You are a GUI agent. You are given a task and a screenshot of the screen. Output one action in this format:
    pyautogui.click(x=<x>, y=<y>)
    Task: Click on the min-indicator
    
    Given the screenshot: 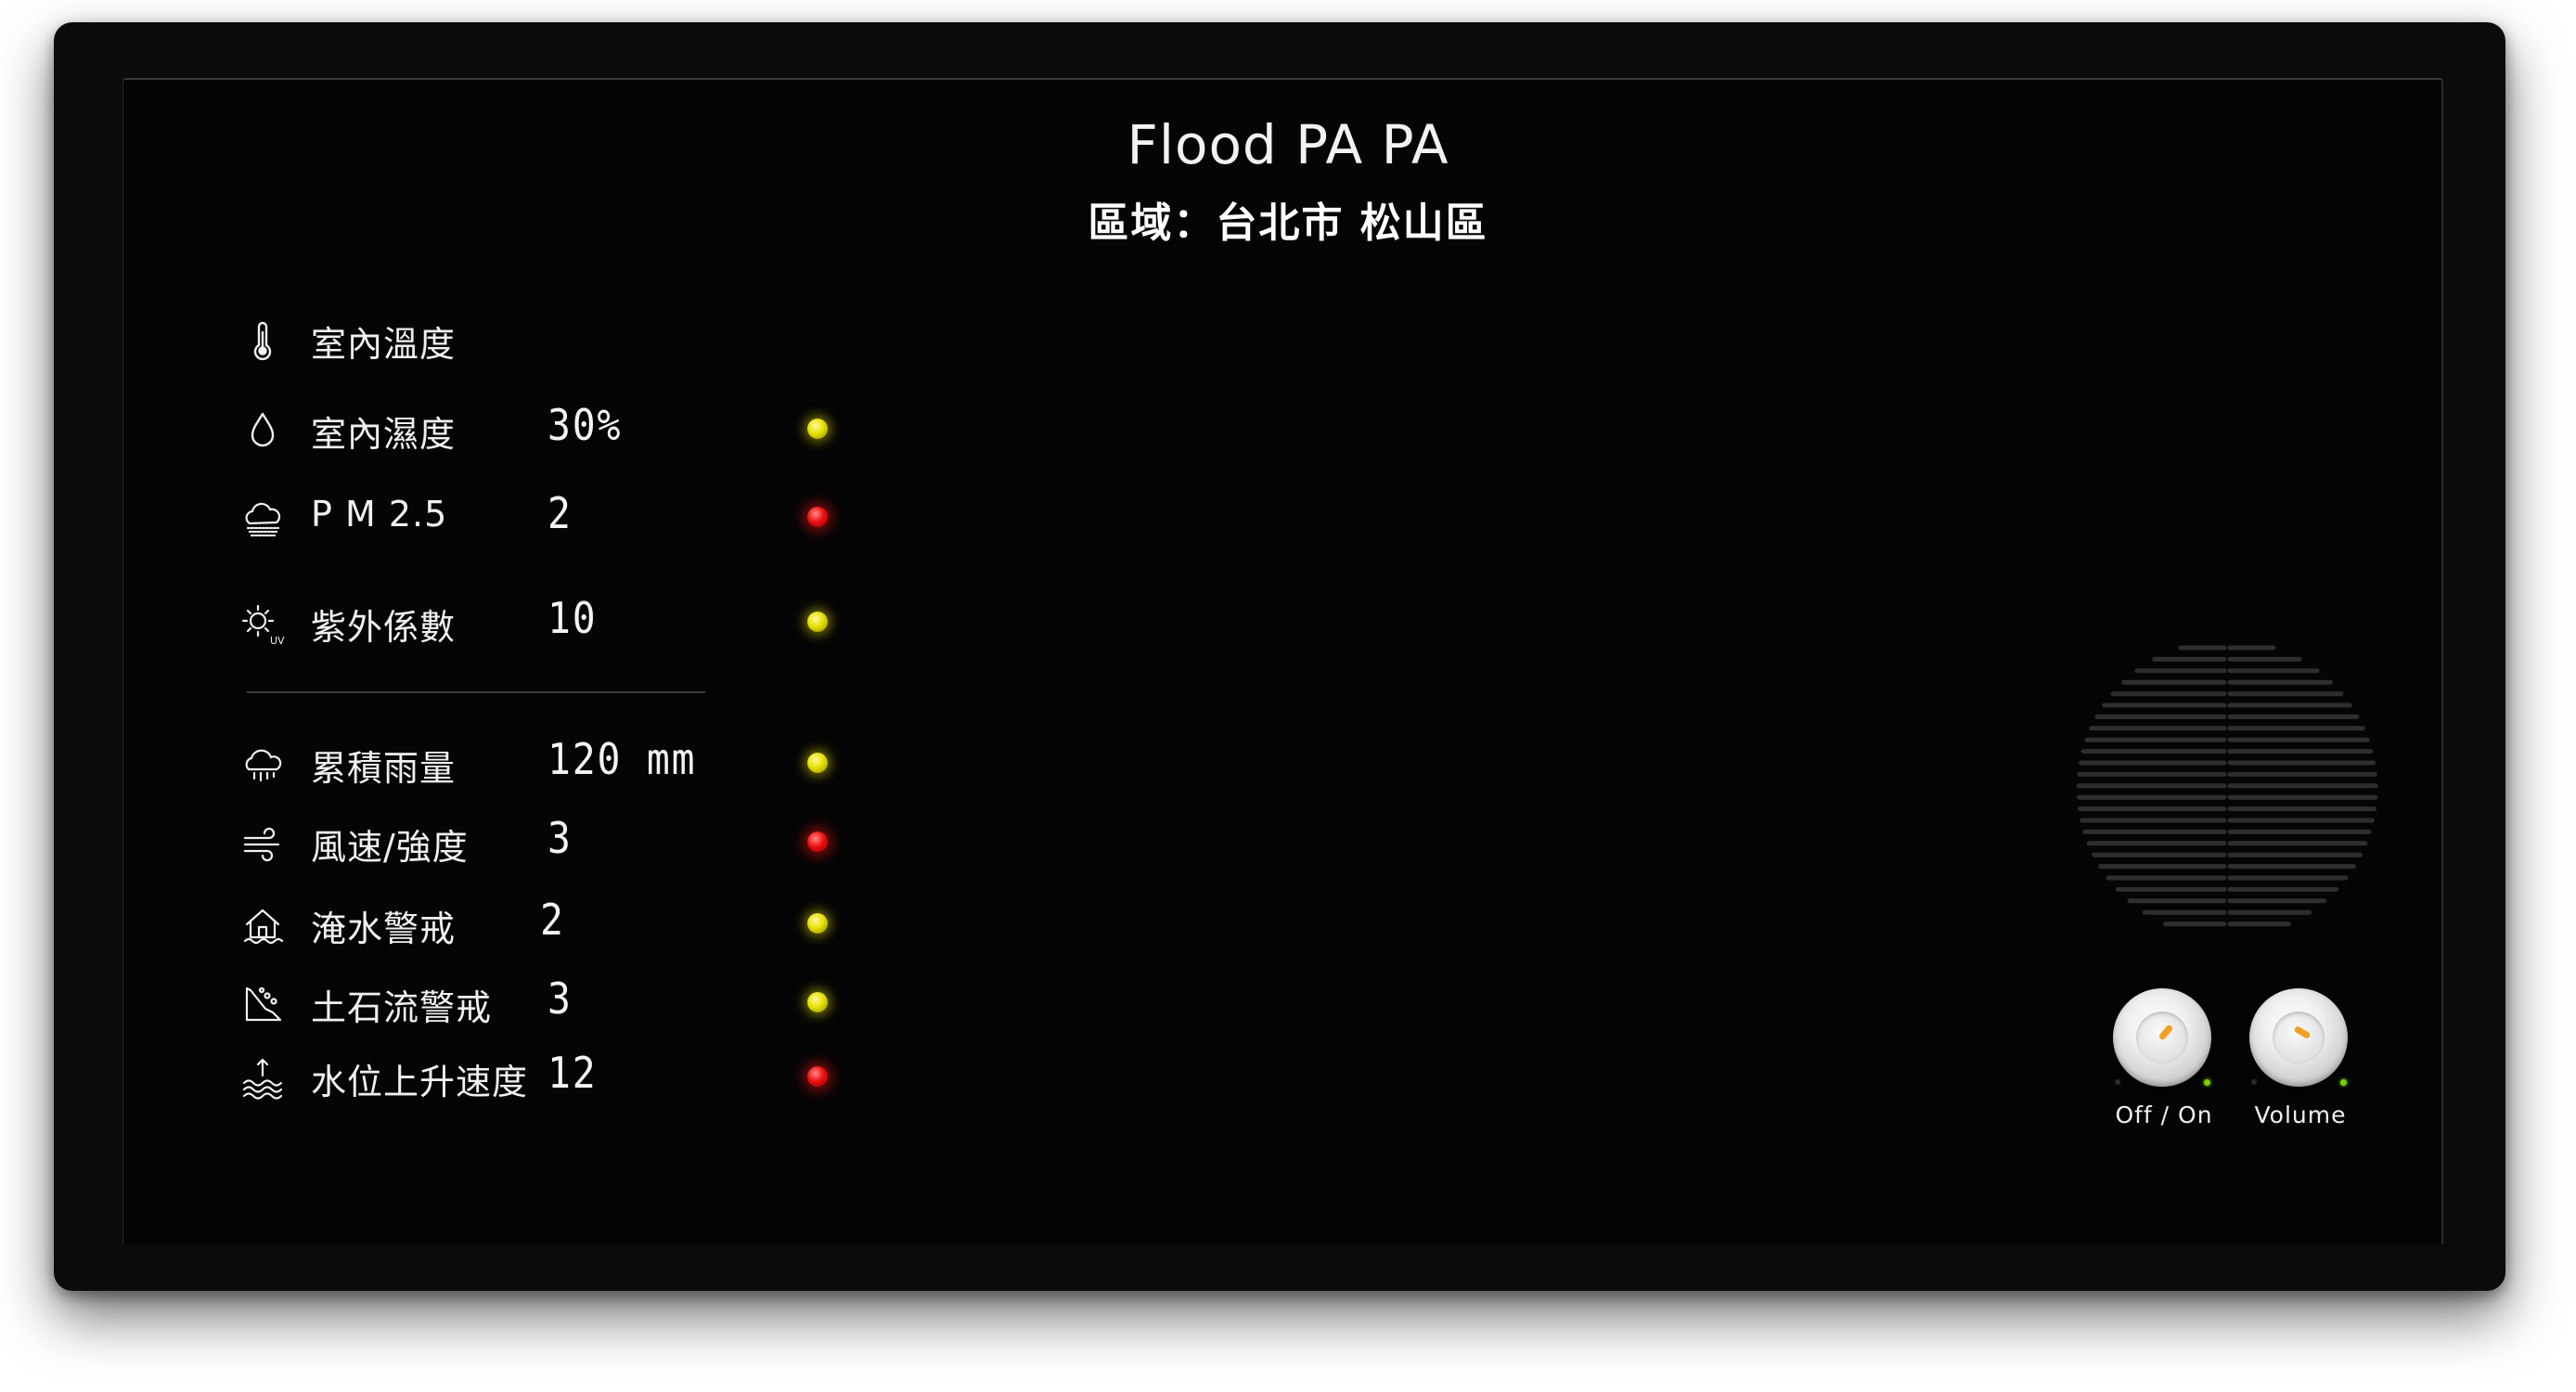 What is the action you would take?
    pyautogui.click(x=2254, y=1082)
    